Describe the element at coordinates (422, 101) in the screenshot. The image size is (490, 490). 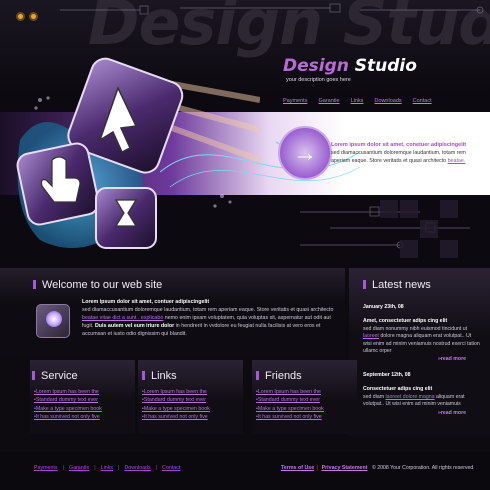
I see `nav-contact: Contact` at that location.